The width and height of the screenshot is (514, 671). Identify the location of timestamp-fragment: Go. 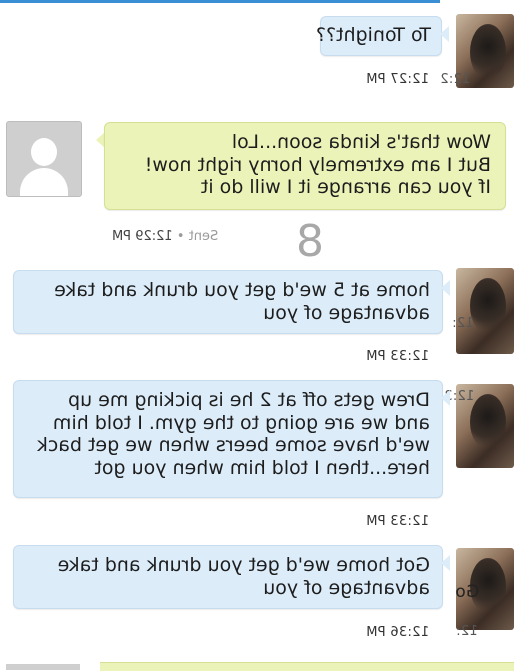
(467, 592).